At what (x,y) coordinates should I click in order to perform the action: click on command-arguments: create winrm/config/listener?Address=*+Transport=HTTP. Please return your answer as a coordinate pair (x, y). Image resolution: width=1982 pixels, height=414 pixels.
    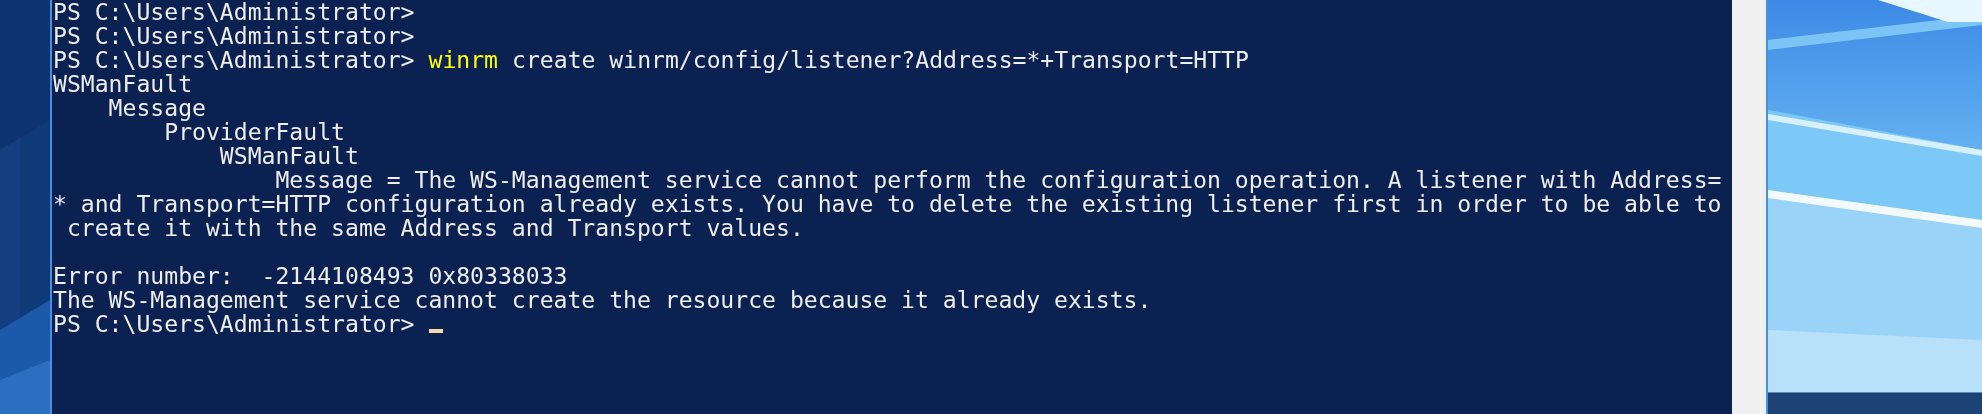
    Looking at the image, I should click on (880, 60).